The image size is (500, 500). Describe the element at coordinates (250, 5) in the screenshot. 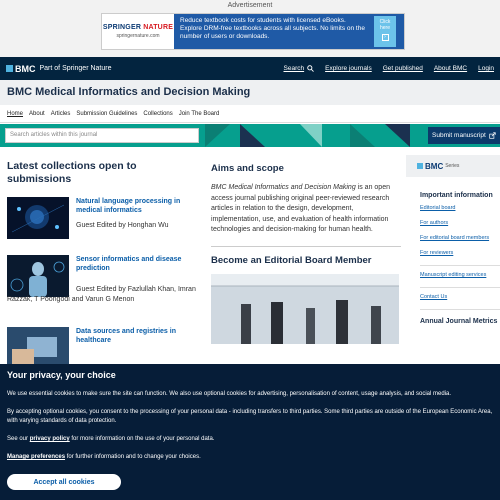

I see `ad-label: Advertisement` at that location.